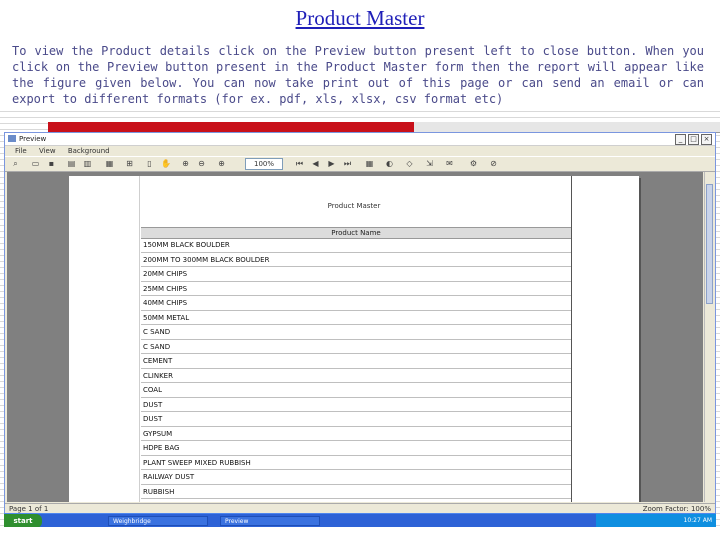  I want to click on table-row: 25MM CHIPS, so click(356, 289).